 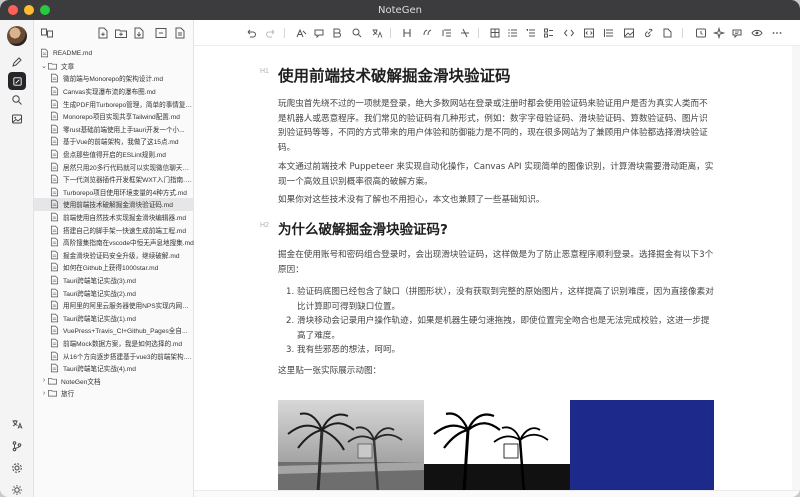 What do you see at coordinates (114, 368) in the screenshot?
I see `file-item: Tauri跨端笔记实战(4).md` at bounding box center [114, 368].